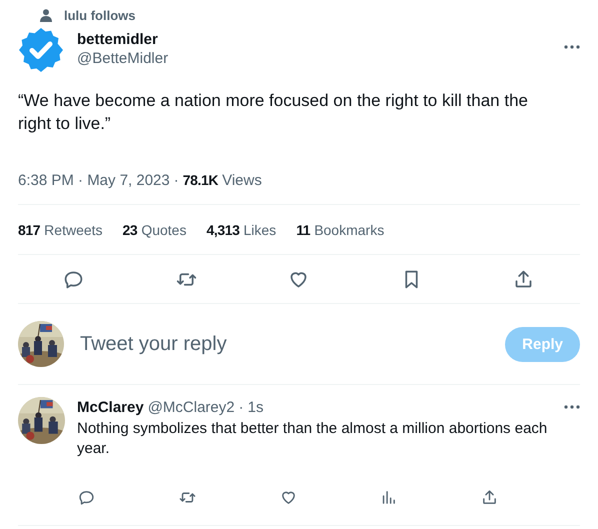 This screenshot has width=598, height=529. Describe the element at coordinates (41, 50) in the screenshot. I see `verified-badge-icon` at that location.